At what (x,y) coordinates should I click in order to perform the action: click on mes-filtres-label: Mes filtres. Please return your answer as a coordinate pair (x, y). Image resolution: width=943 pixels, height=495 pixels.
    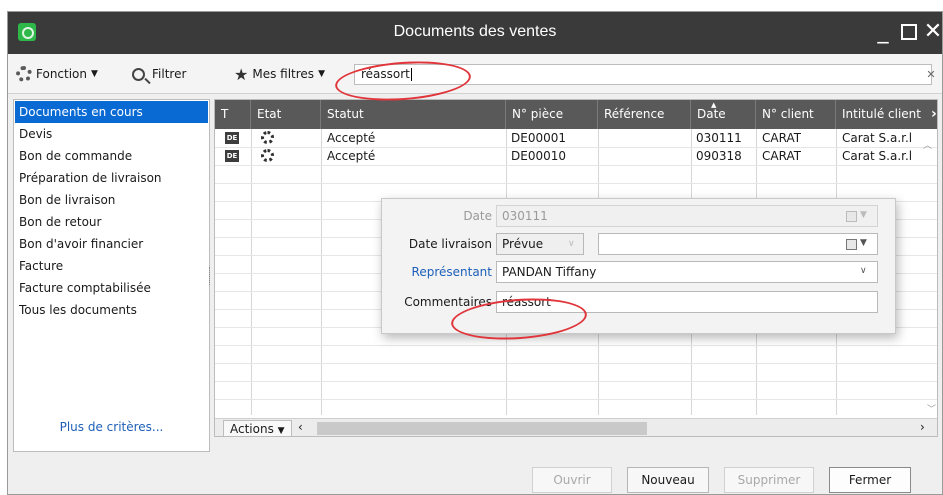
    Looking at the image, I should click on (283, 74).